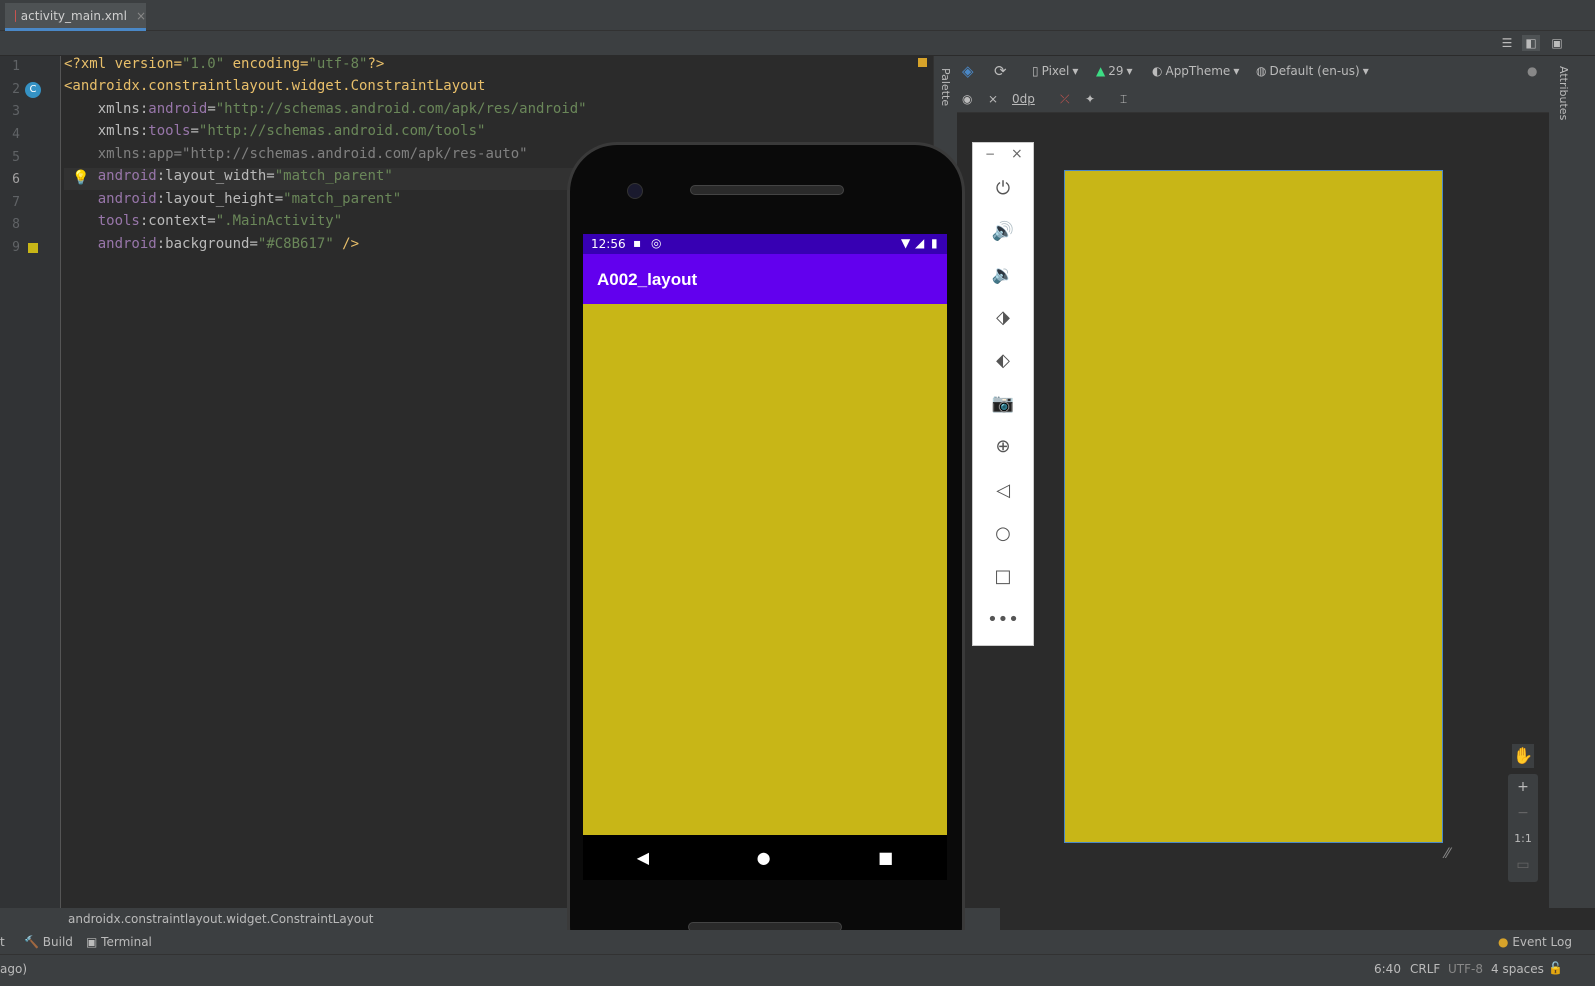 This screenshot has width=1595, height=986. Describe the element at coordinates (16, 247) in the screenshot. I see `line-number: 9` at that location.